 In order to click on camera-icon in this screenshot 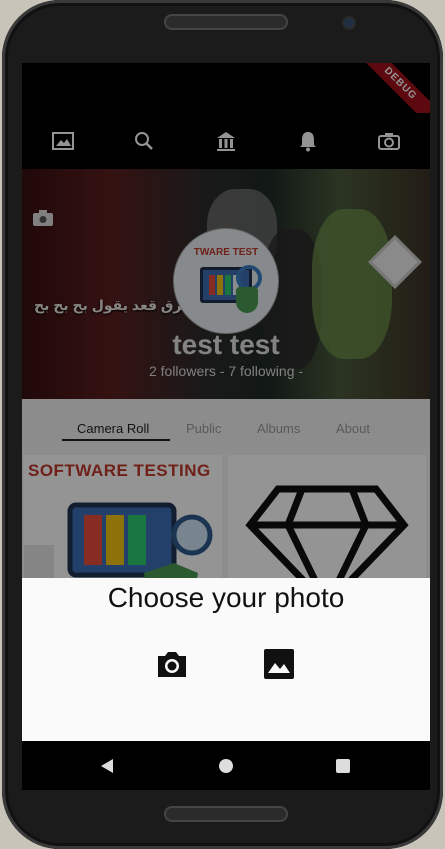, I will do `click(172, 664)`.